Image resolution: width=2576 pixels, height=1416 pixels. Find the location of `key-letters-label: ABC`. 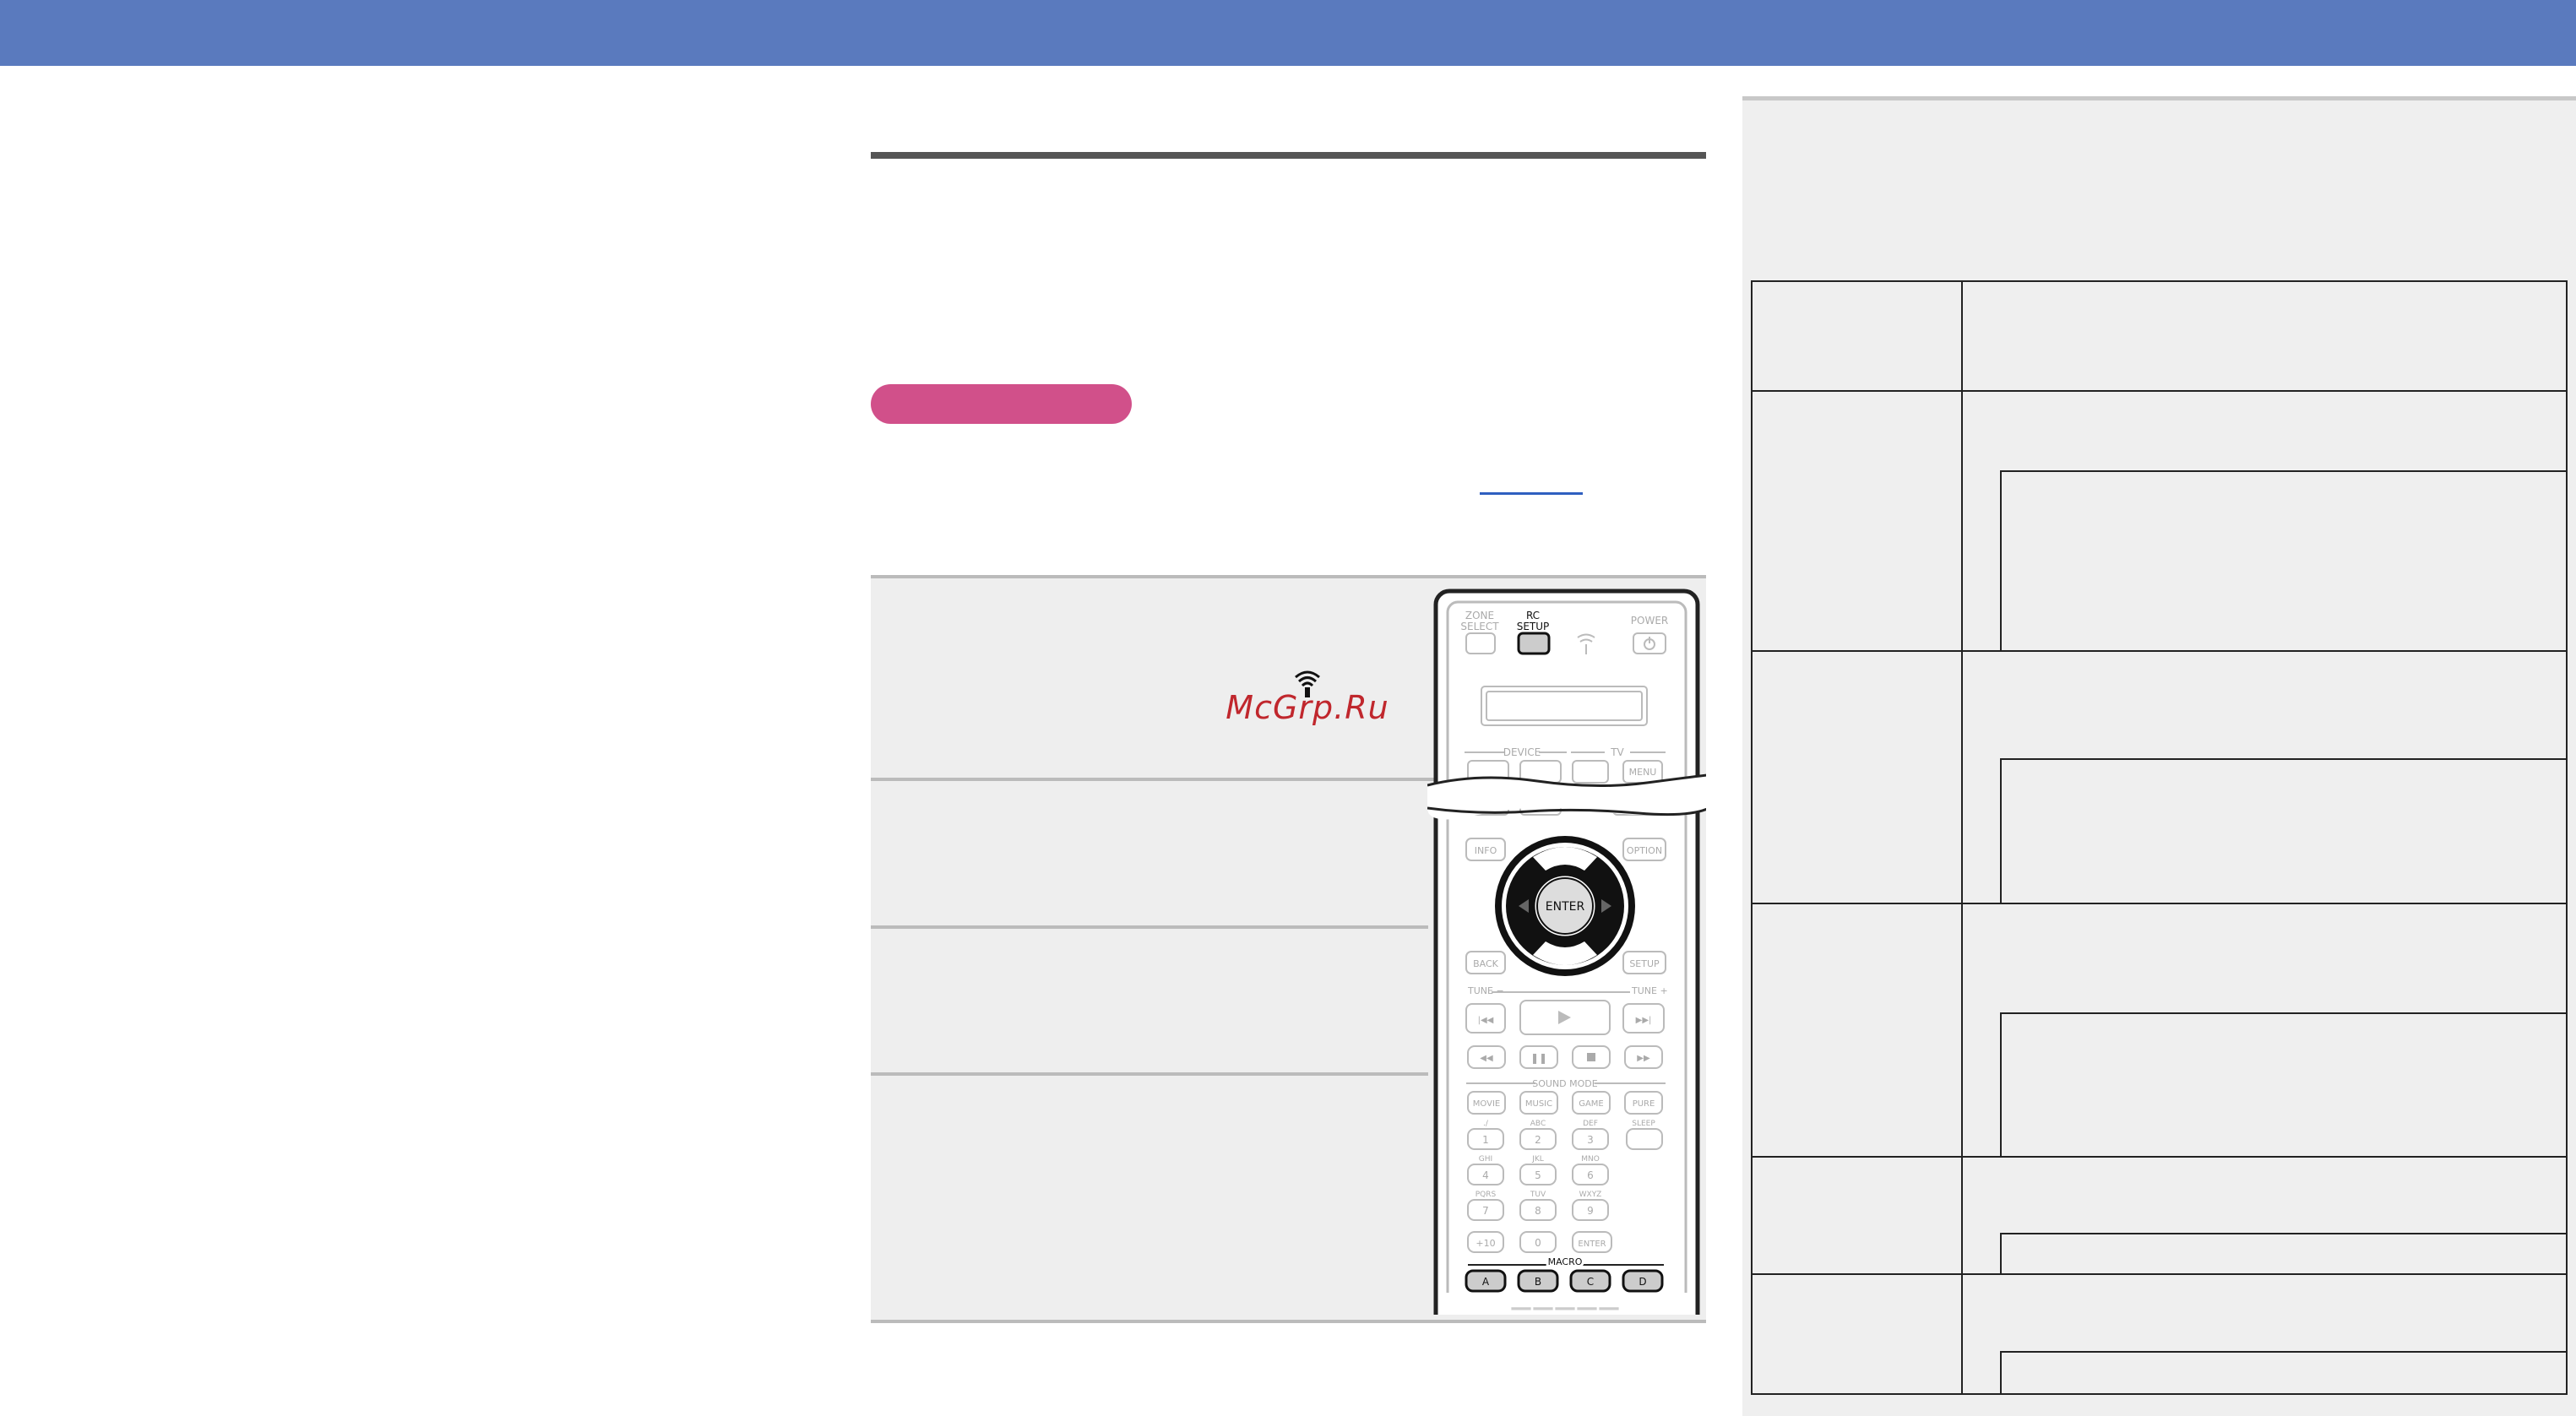

key-letters-label: ABC is located at coordinates (1538, 1124).